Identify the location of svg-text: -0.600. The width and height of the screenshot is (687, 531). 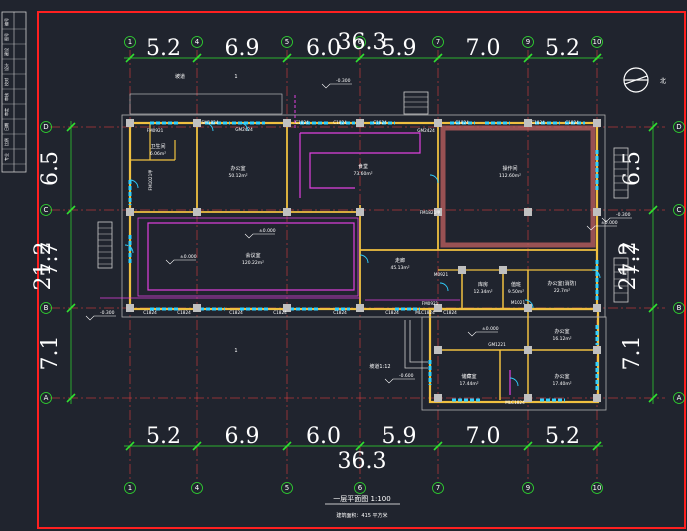
(406, 376).